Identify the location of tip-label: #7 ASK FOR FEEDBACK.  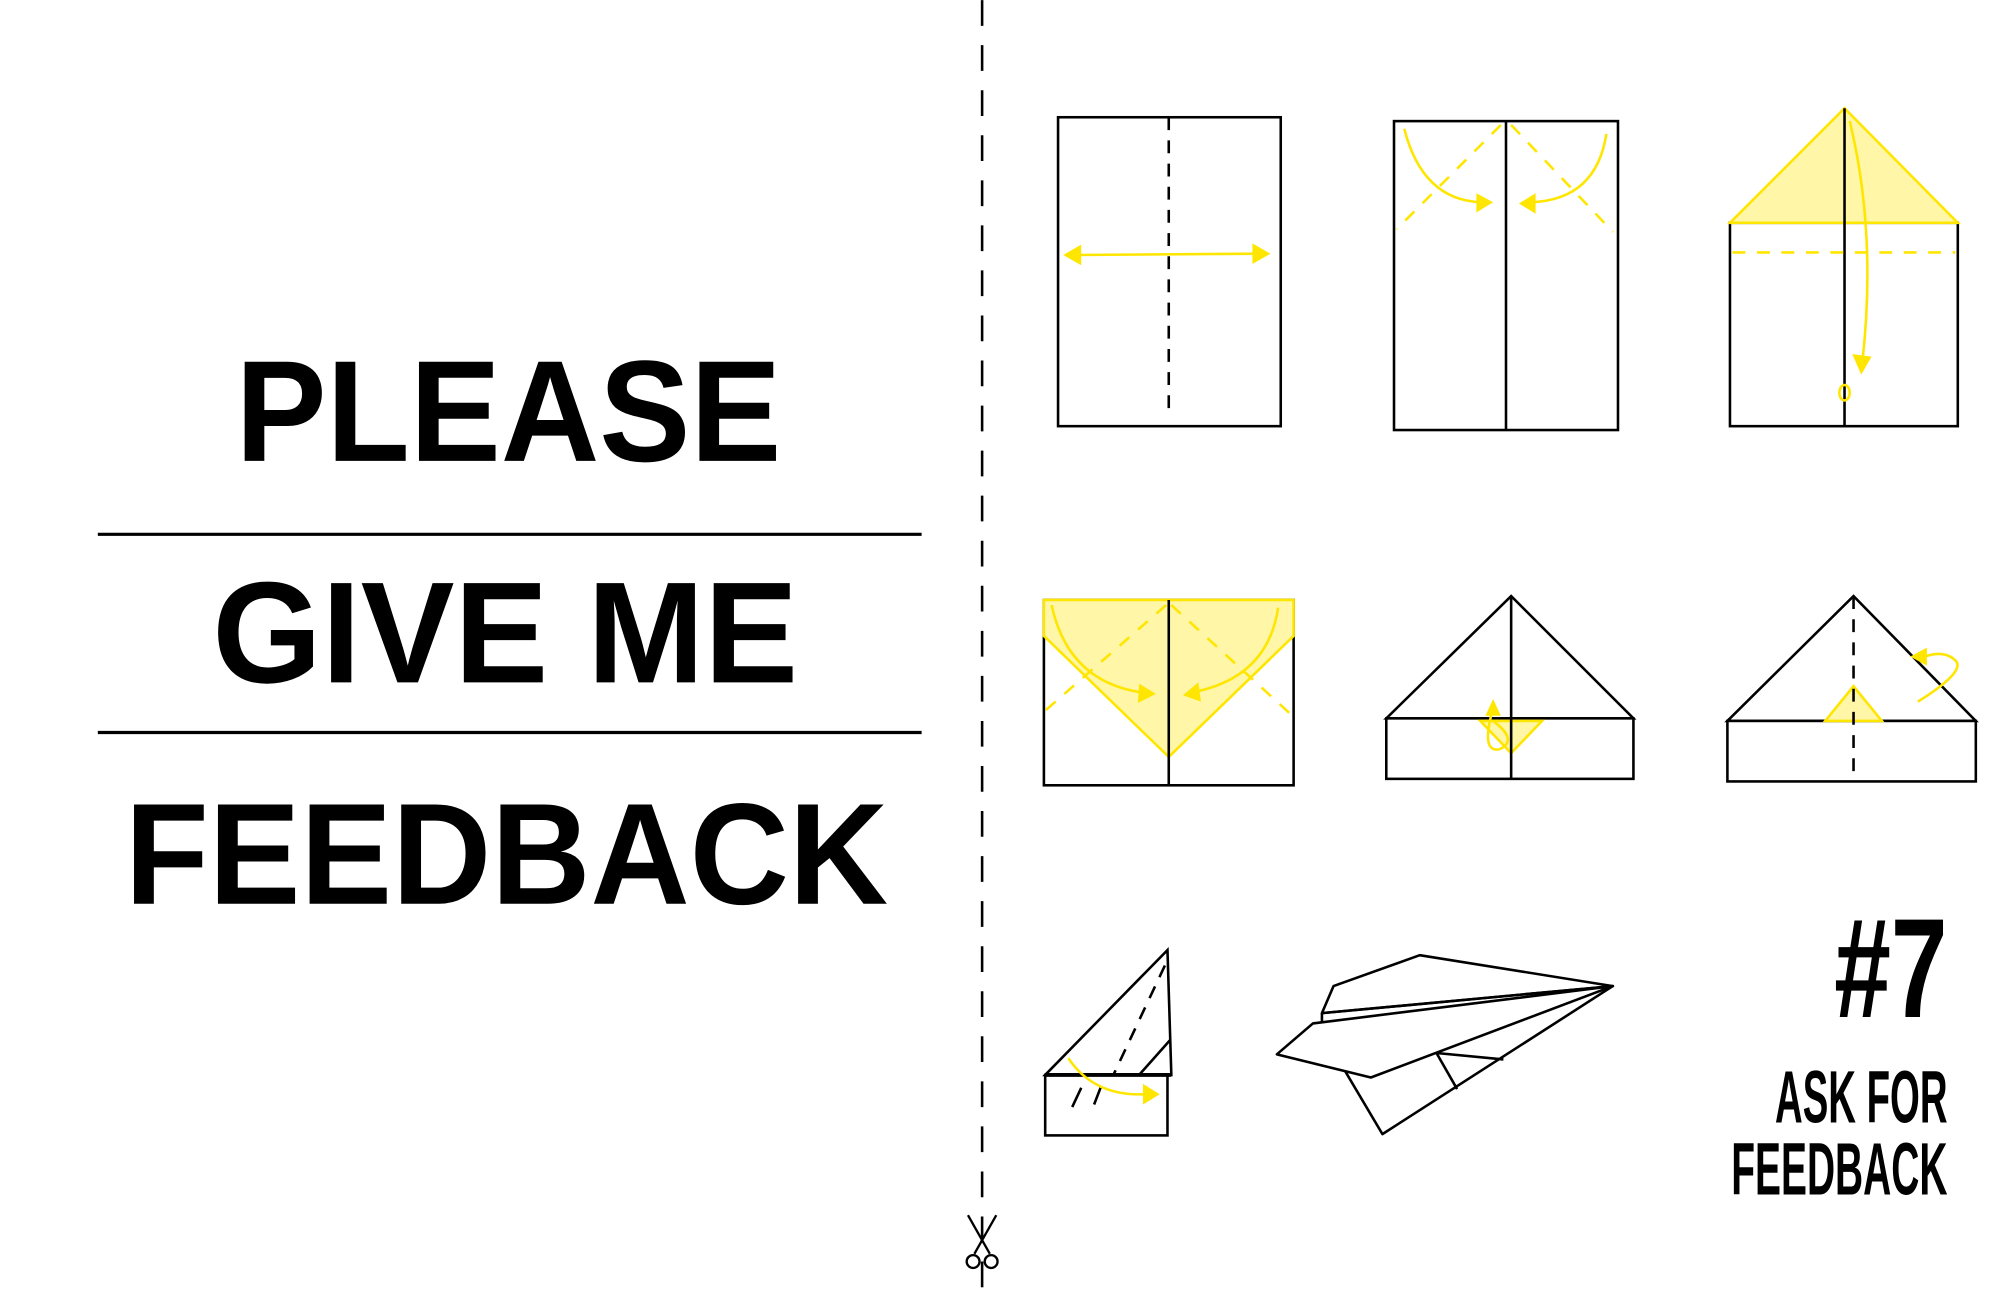
(1839, 1050).